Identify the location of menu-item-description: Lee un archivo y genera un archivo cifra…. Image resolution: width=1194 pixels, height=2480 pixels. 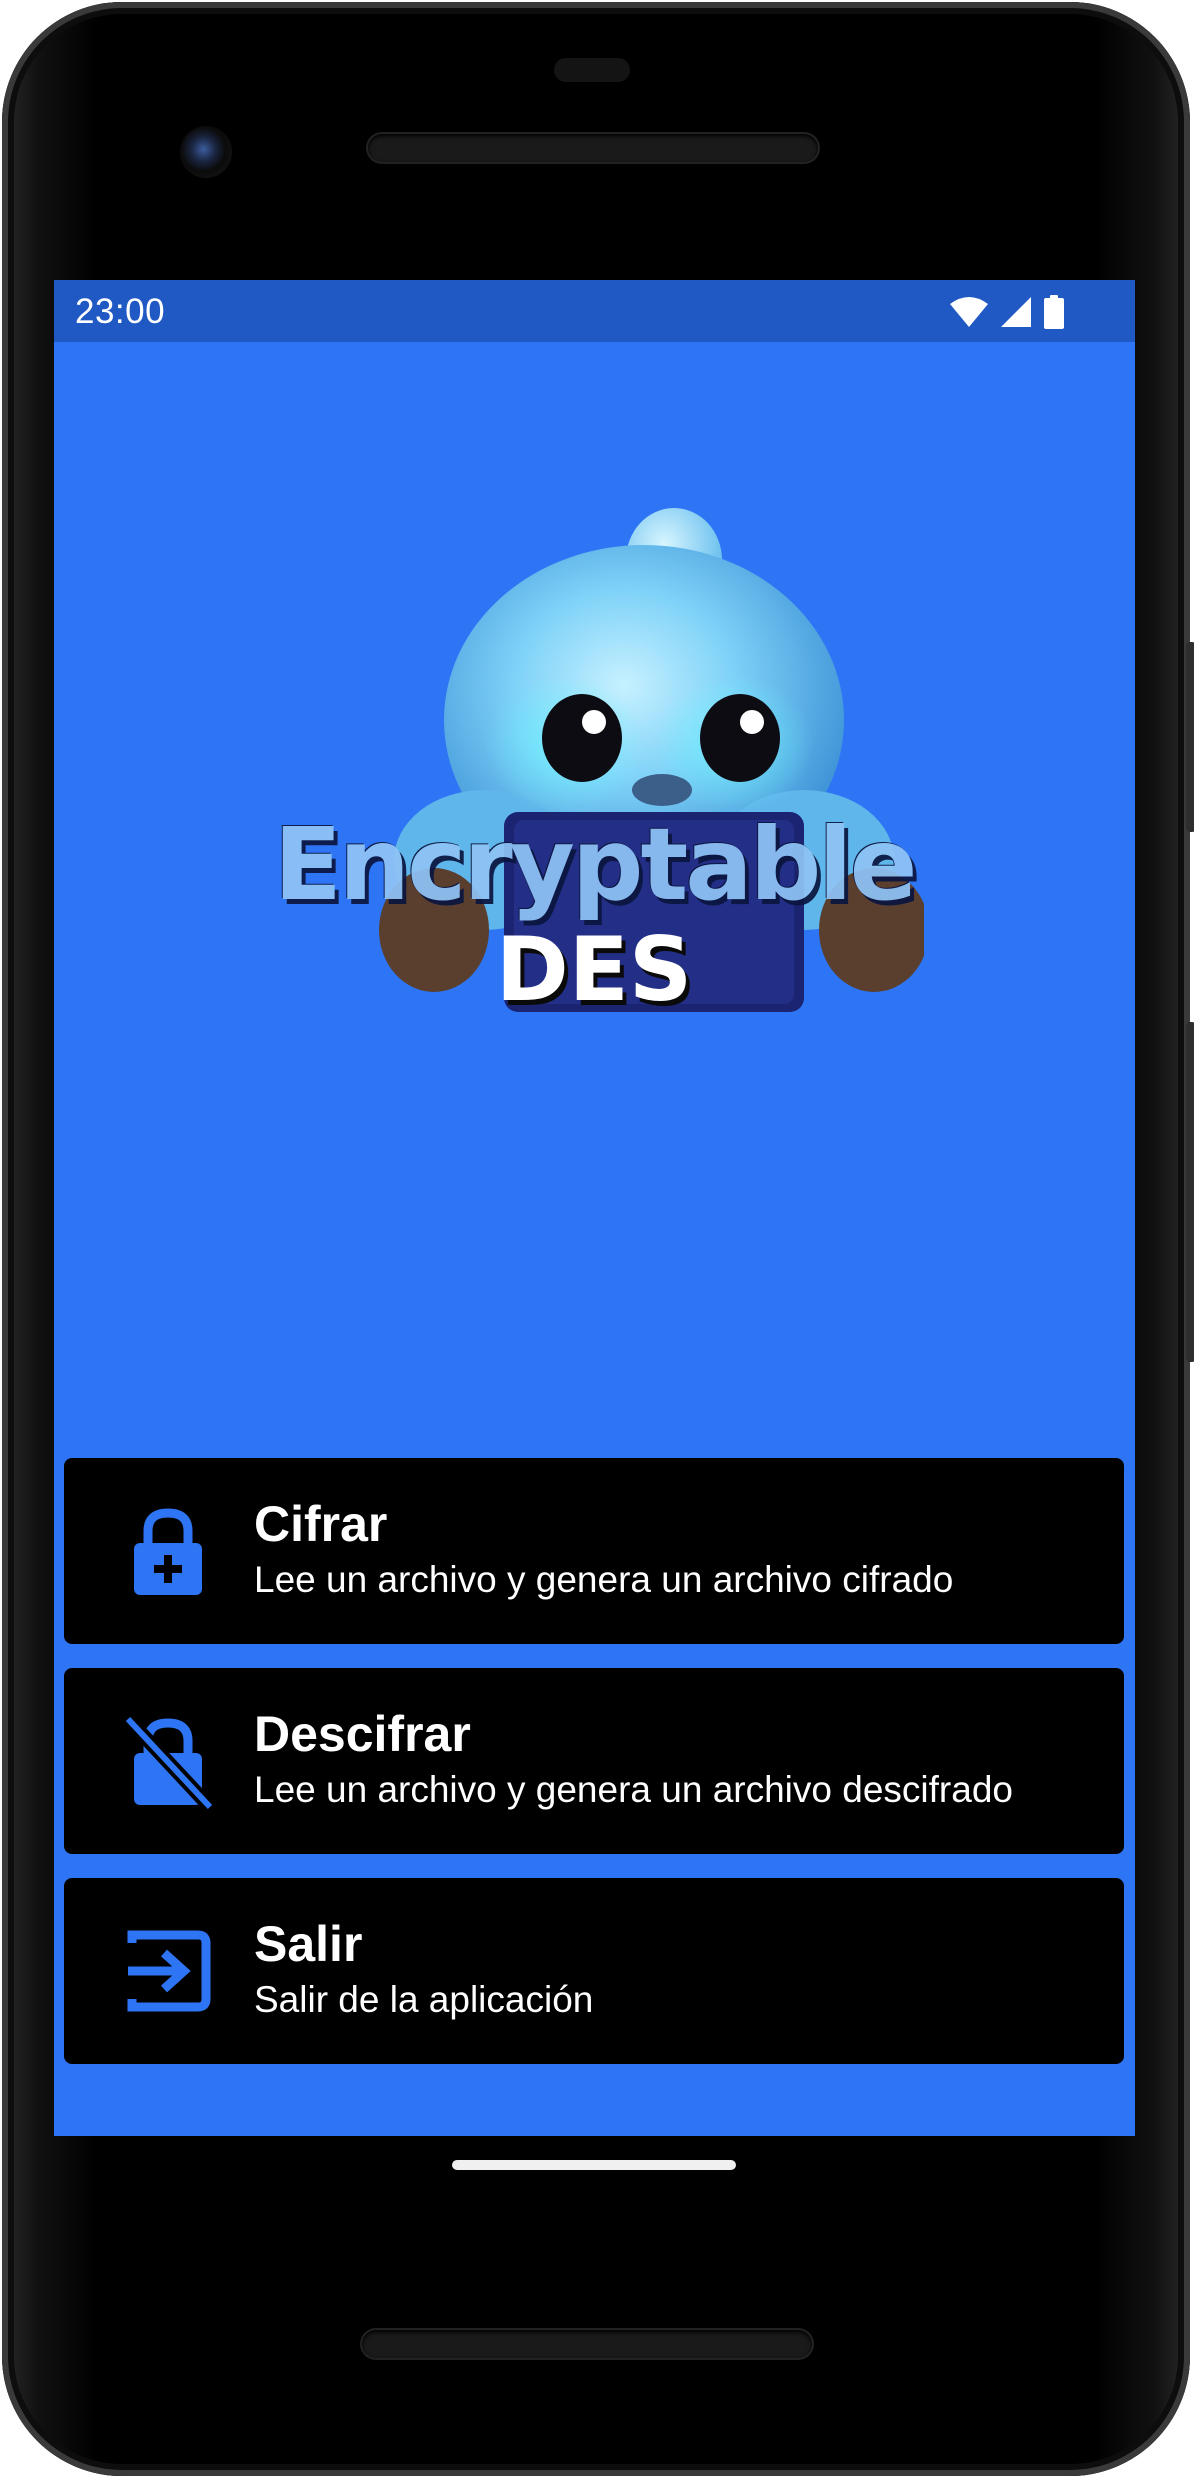
(604, 1579).